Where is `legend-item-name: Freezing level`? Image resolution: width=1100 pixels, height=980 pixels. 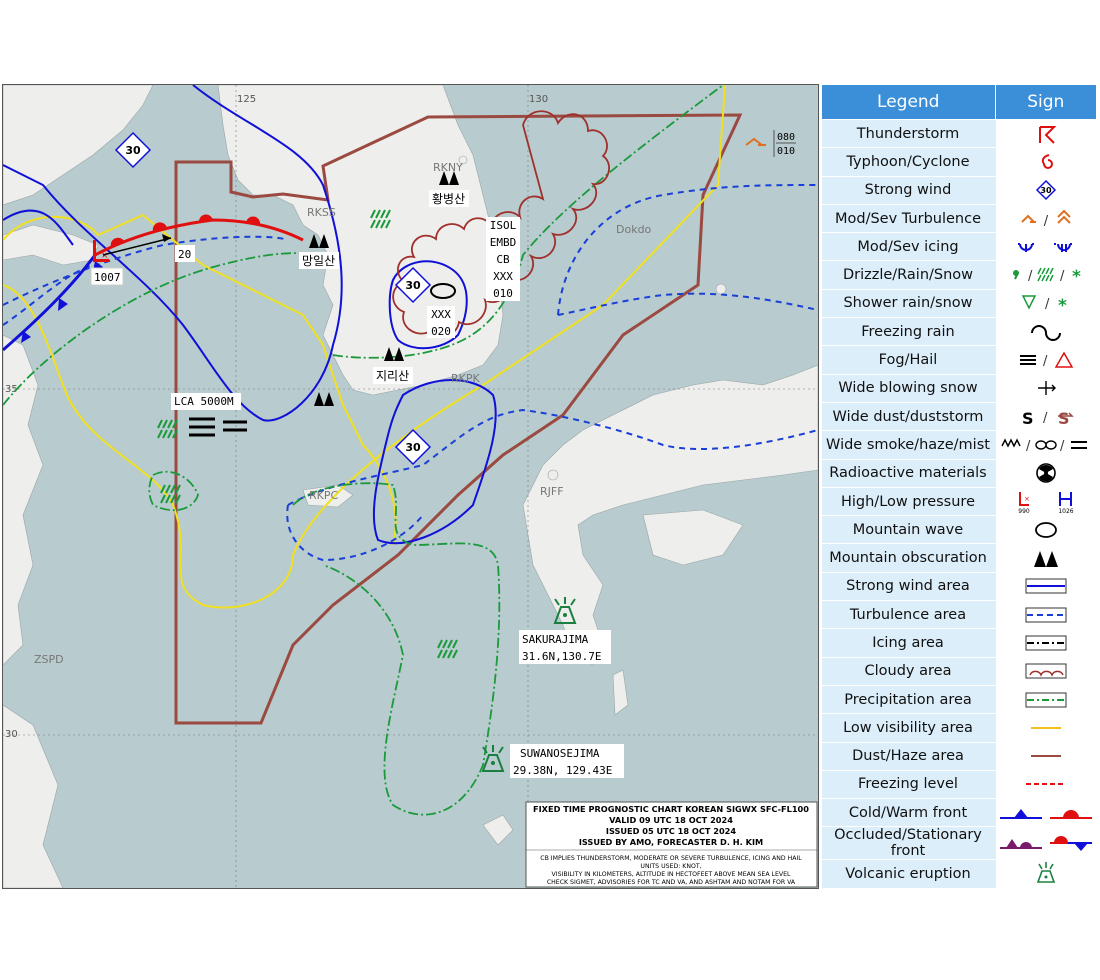 legend-item-name: Freezing level is located at coordinates (908, 785).